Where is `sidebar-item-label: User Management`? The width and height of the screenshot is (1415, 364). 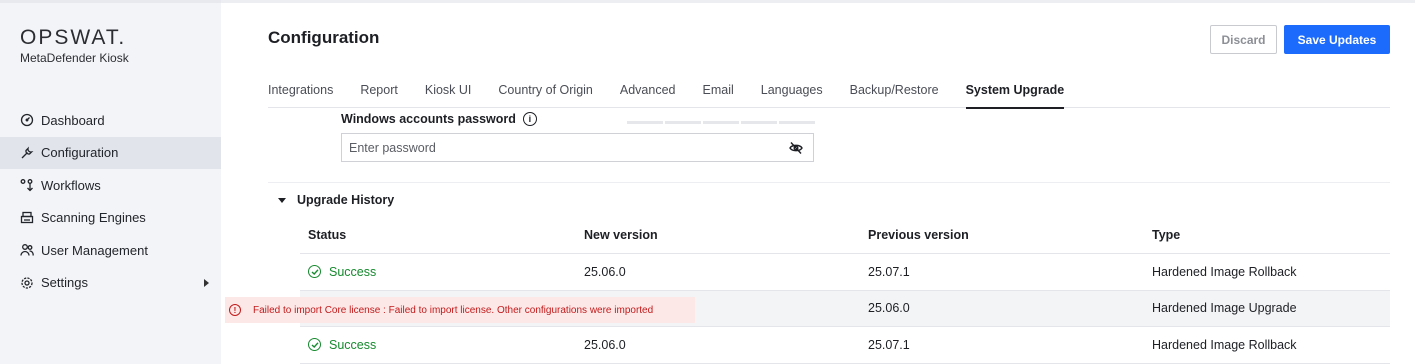
sidebar-item-label: User Management is located at coordinates (94, 250).